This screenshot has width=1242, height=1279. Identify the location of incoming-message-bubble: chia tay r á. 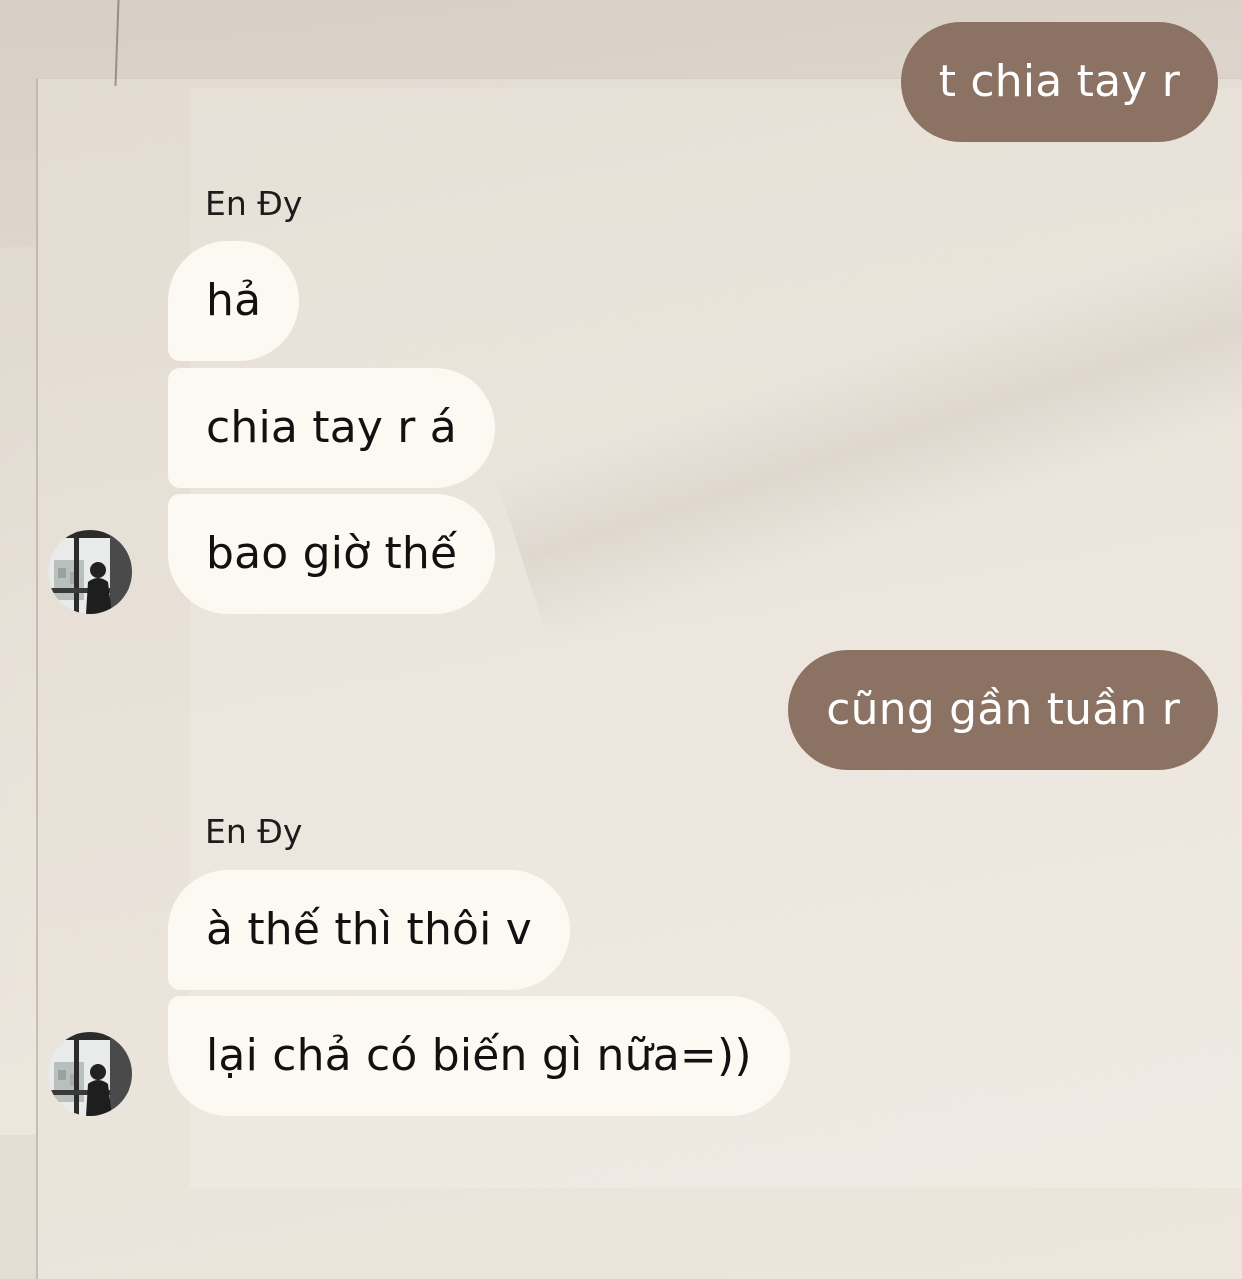
(331, 428).